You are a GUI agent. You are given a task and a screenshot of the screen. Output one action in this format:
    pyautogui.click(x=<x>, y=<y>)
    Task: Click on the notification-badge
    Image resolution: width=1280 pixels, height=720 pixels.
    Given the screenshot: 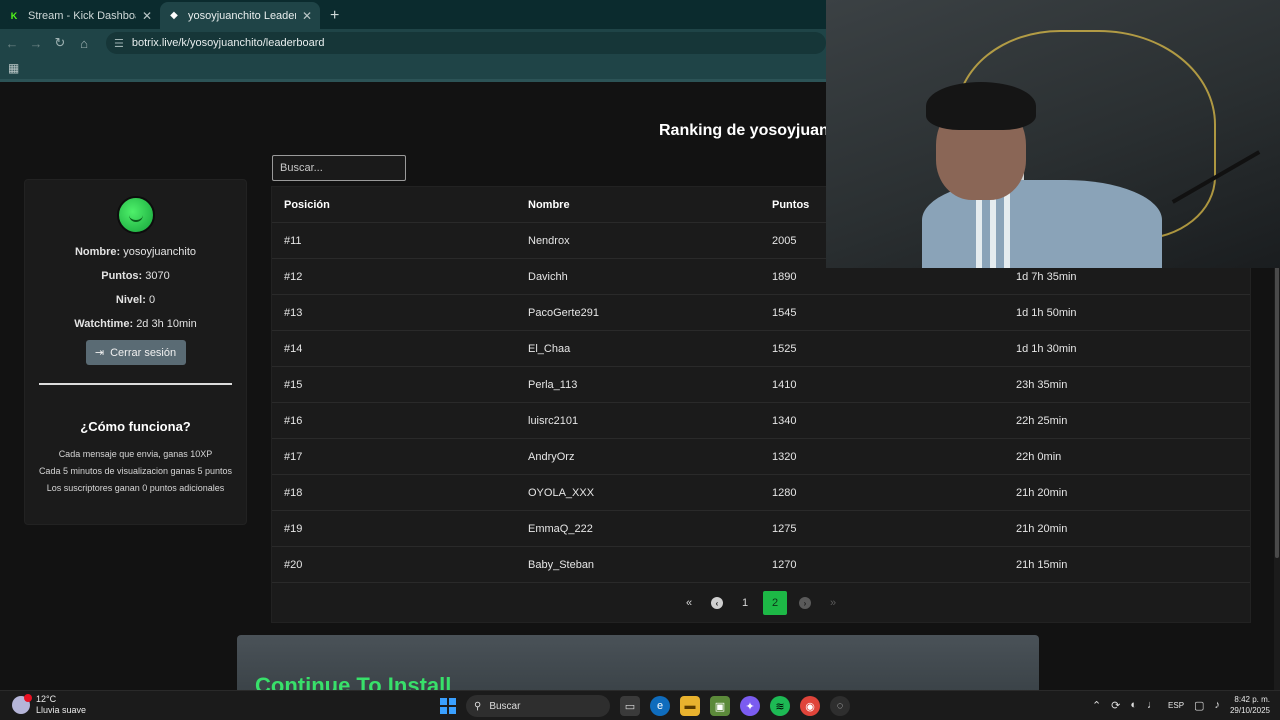 What is the action you would take?
    pyautogui.click(x=28, y=698)
    